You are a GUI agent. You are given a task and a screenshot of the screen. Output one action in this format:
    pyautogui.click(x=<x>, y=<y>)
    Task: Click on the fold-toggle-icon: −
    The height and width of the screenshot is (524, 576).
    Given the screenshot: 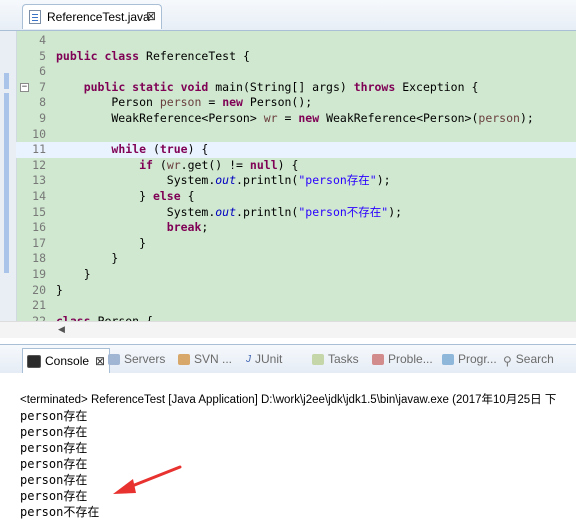 What is the action you would take?
    pyautogui.click(x=24, y=87)
    